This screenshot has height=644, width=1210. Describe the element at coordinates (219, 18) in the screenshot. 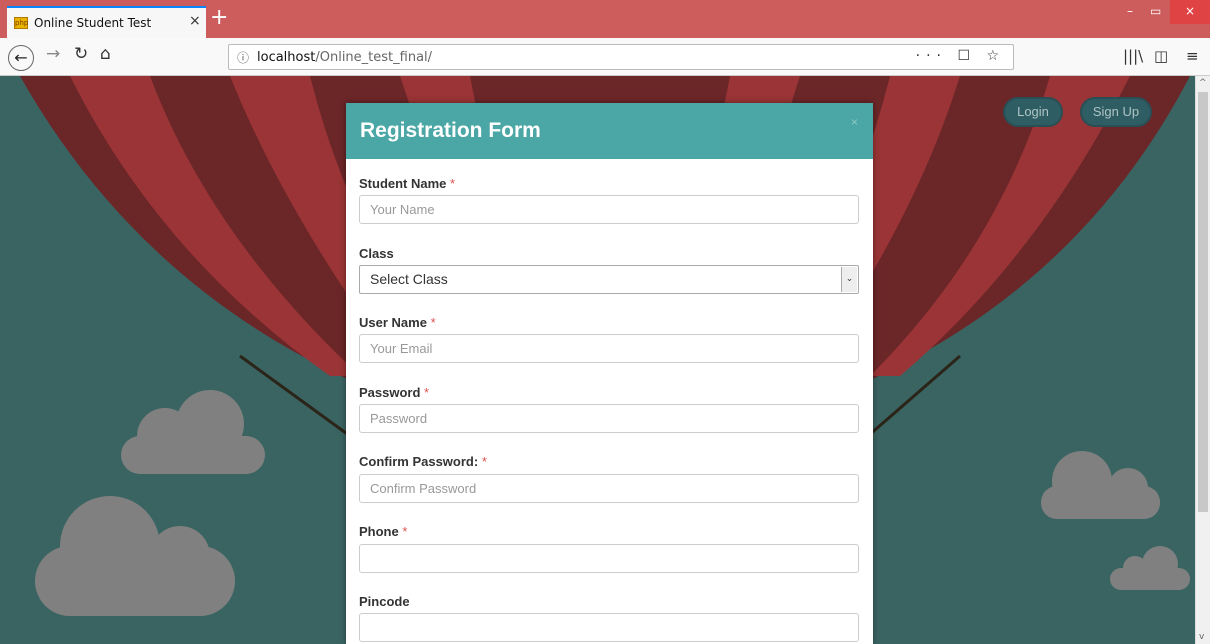

I see `new-tab-button: +` at that location.